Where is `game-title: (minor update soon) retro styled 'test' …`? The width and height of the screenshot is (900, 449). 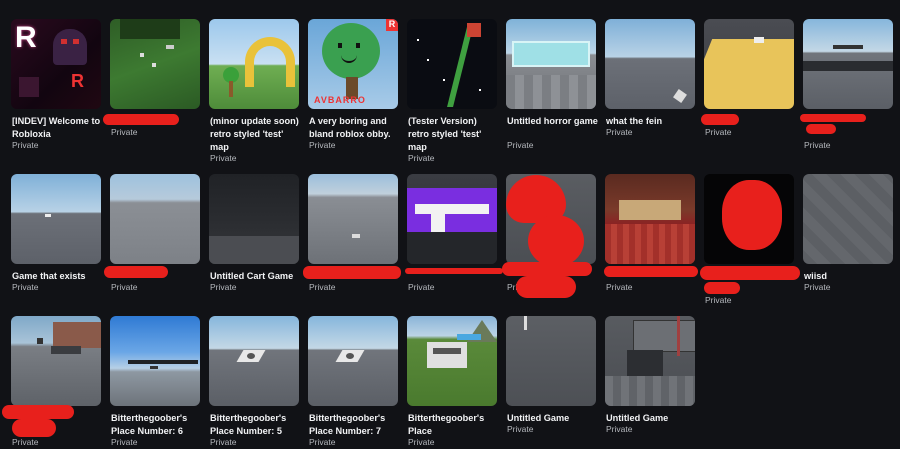 game-title: (minor update soon) retro styled 'test' … is located at coordinates (256, 134).